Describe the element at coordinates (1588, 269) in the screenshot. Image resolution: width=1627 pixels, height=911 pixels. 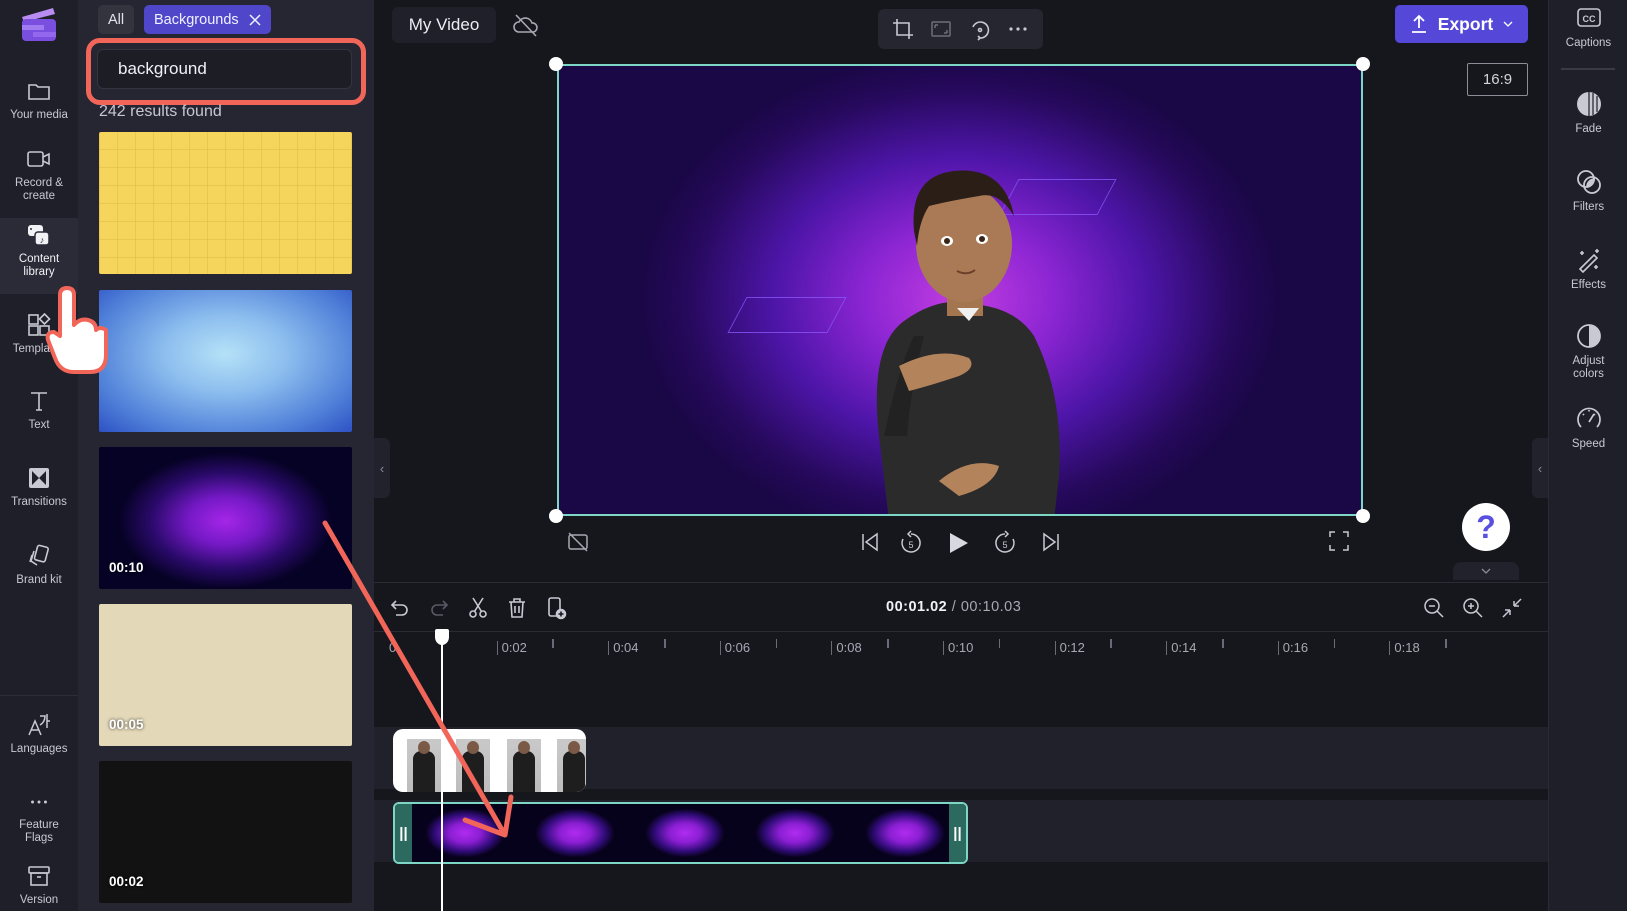
I see `rail-item-effects: Effects` at that location.